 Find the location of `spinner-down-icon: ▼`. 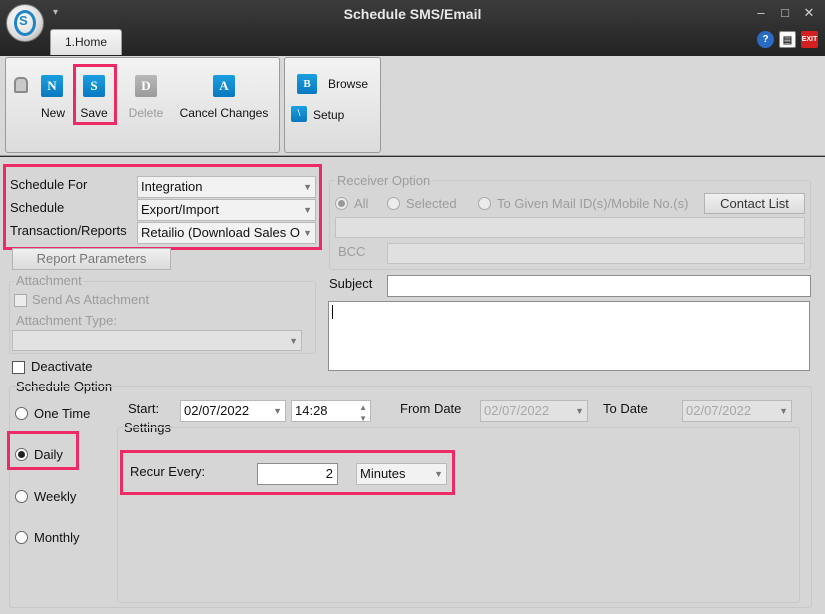

spinner-down-icon: ▼ is located at coordinates (363, 415).